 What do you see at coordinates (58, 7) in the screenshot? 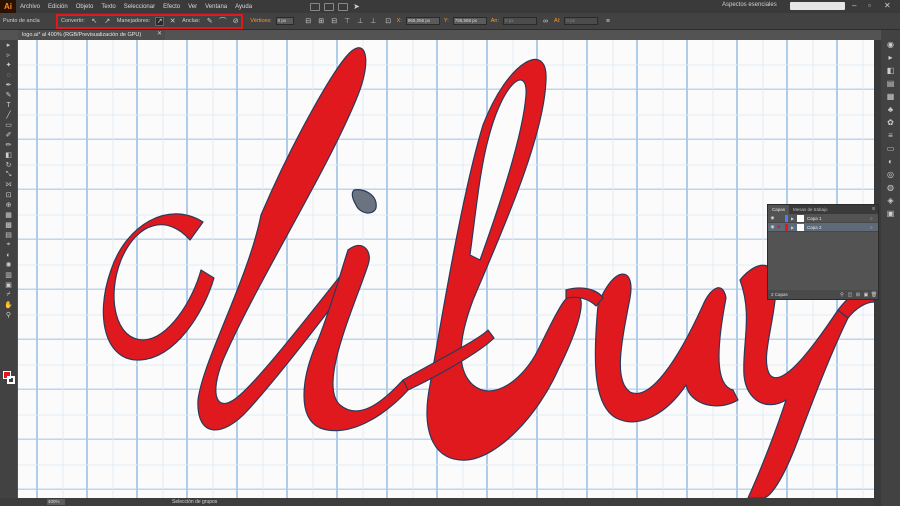
I see `menu-edicion: Edición` at bounding box center [58, 7].